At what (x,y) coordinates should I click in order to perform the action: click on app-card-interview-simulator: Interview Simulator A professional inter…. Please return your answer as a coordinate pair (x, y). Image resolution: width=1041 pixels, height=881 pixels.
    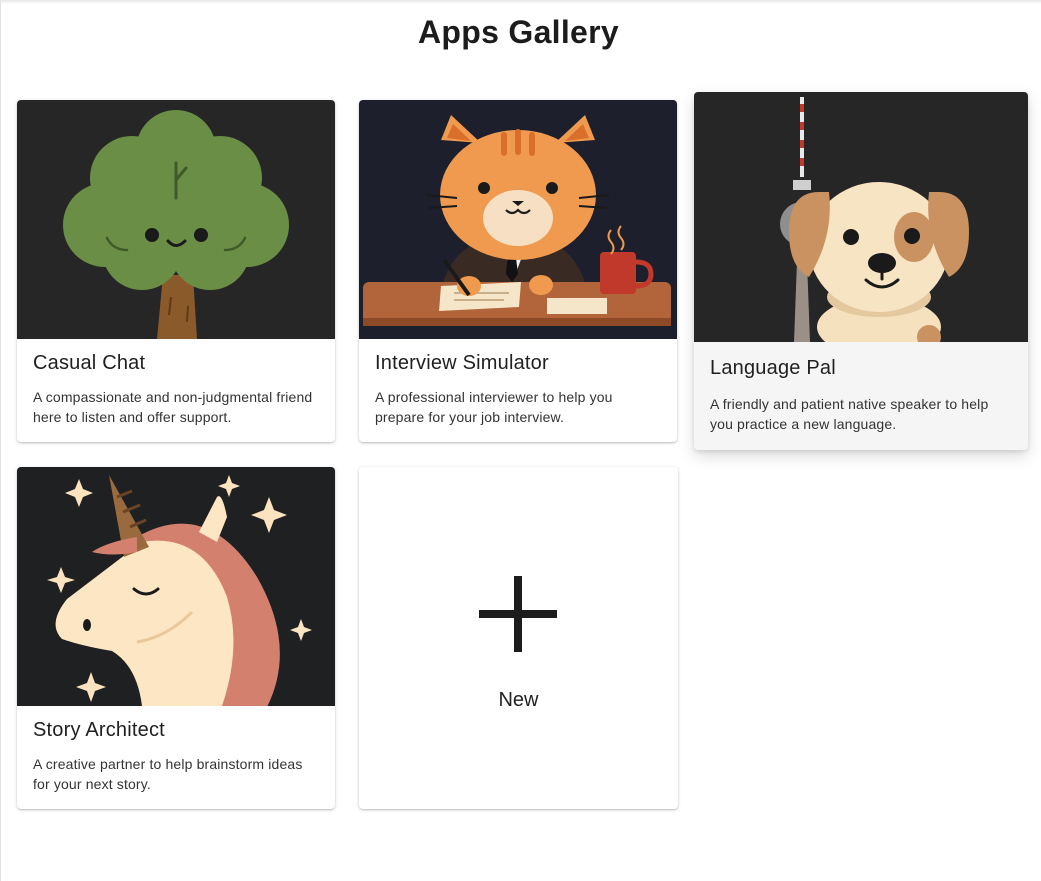
    Looking at the image, I should click on (518, 271).